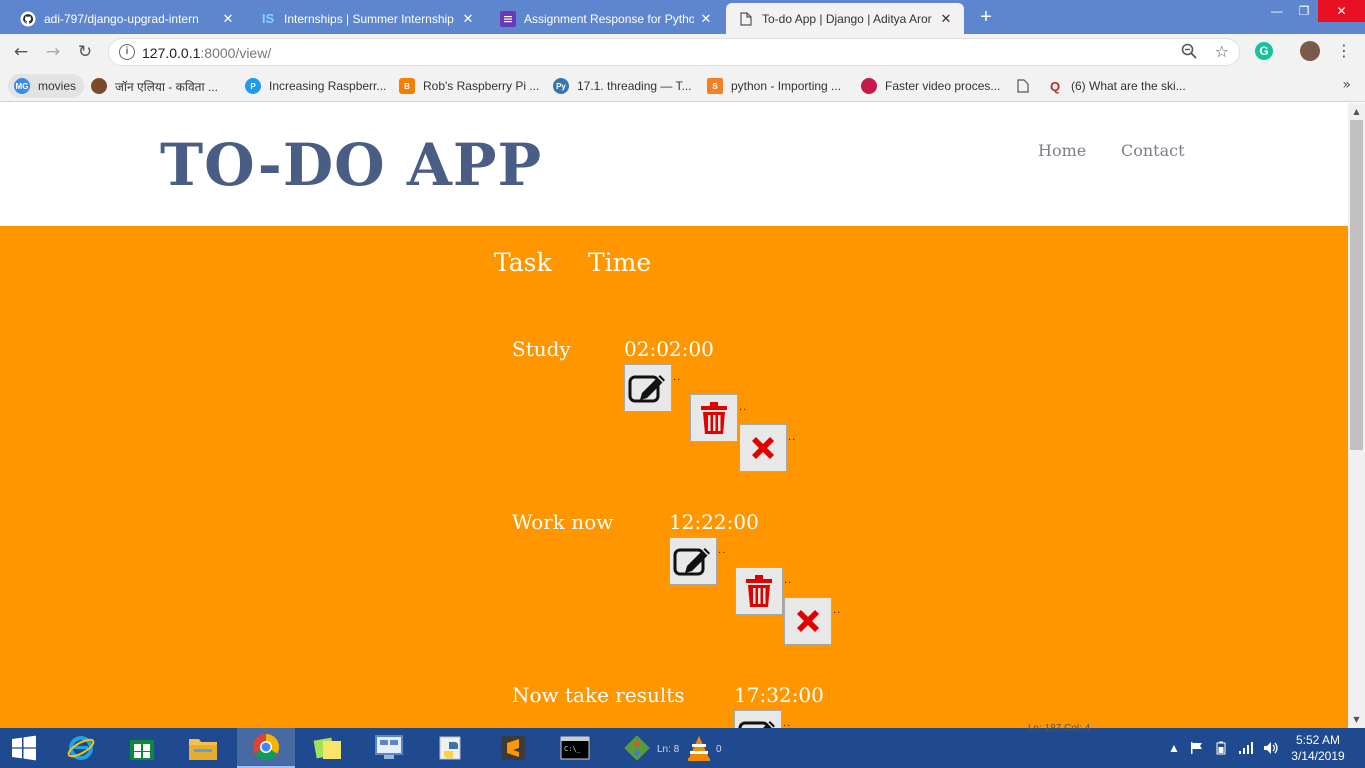 The height and width of the screenshot is (768, 1365). Describe the element at coordinates (674, 52) in the screenshot. I see `address-bar: i 127.0.0.1:8000/view/ ☆` at that location.